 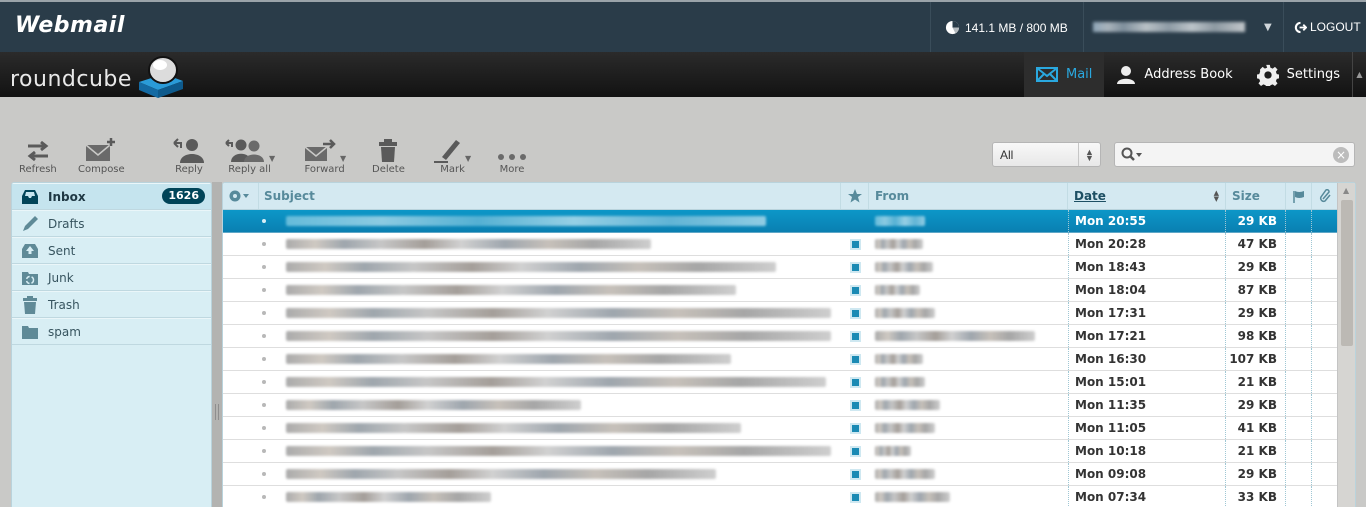 What do you see at coordinates (1325, 451) in the screenshot?
I see `attachment-cell` at bounding box center [1325, 451].